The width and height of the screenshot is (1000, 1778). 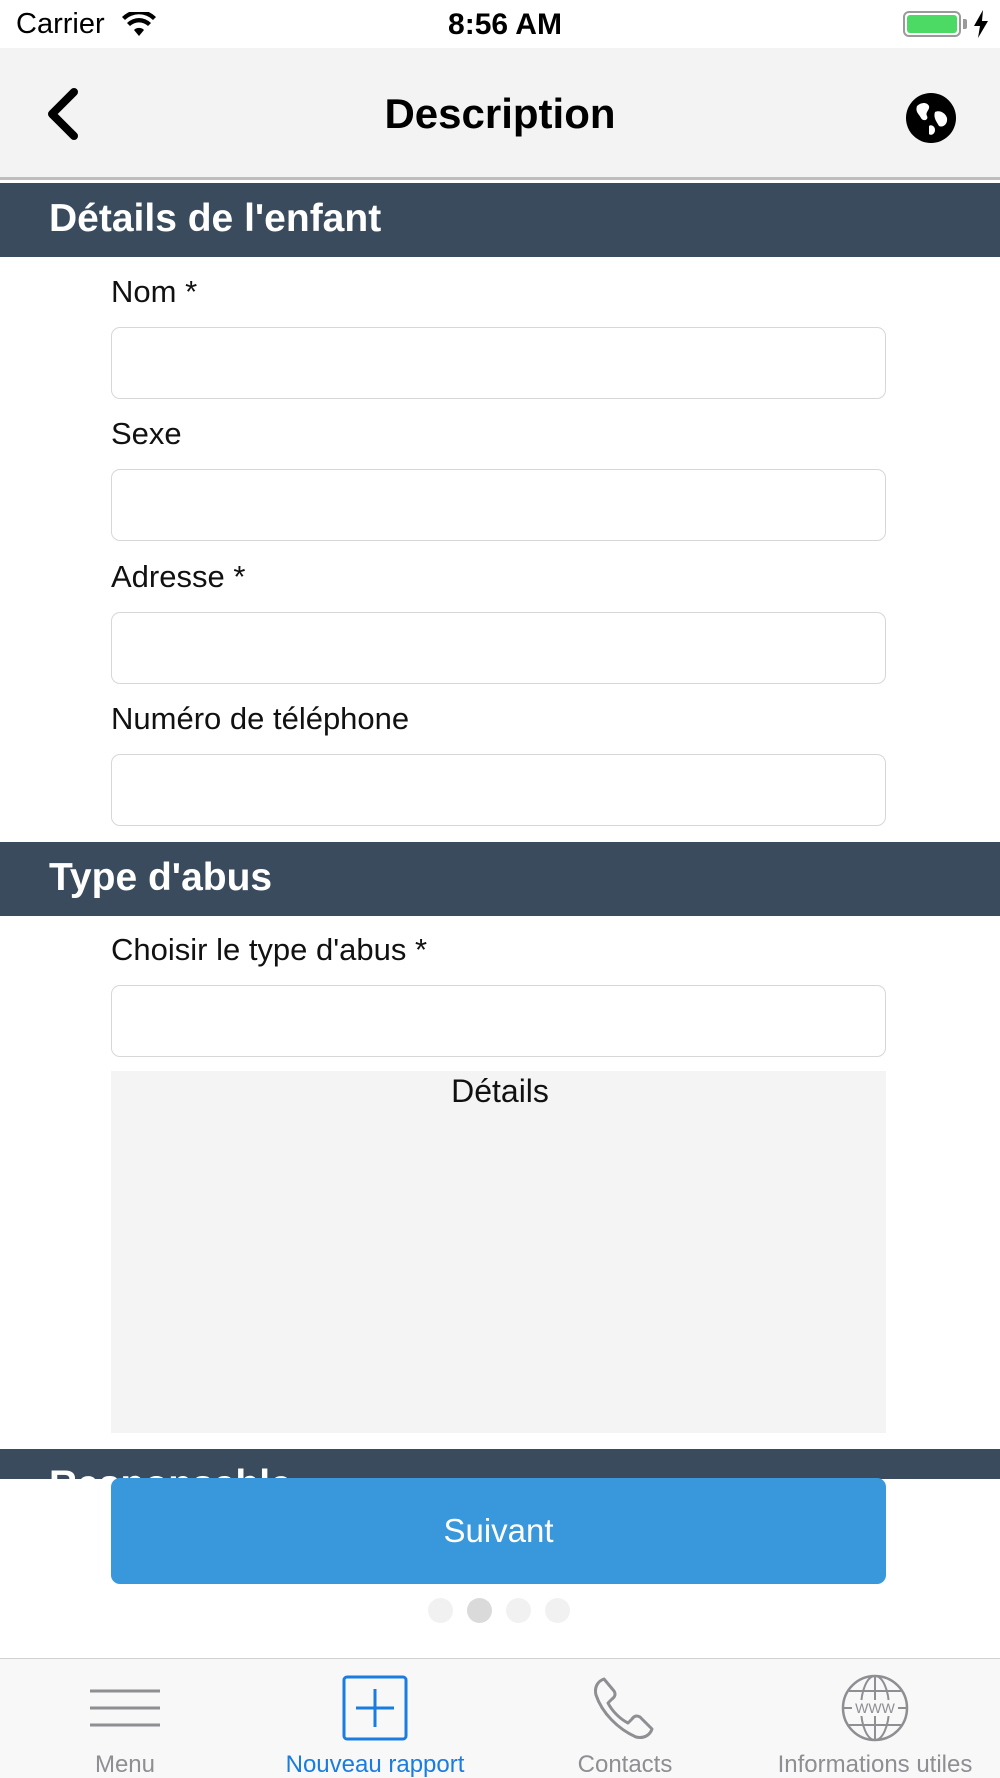 What do you see at coordinates (500, 1464) in the screenshot?
I see `section-header-responsible: Responsable` at bounding box center [500, 1464].